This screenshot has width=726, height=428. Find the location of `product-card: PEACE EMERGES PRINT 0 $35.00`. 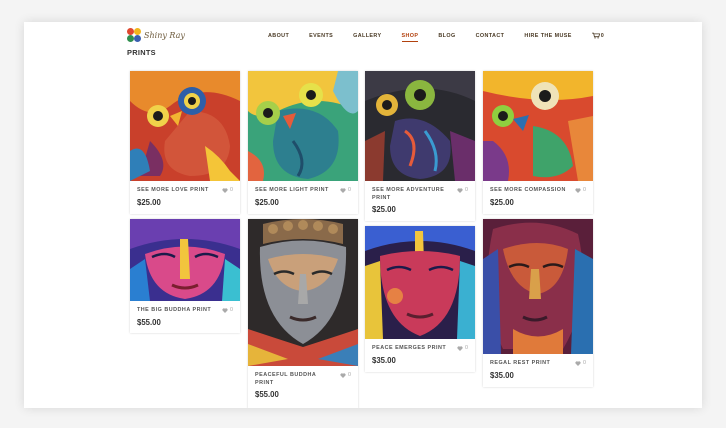

product-card: PEACE EMERGES PRINT 0 $35.00 is located at coordinates (420, 299).